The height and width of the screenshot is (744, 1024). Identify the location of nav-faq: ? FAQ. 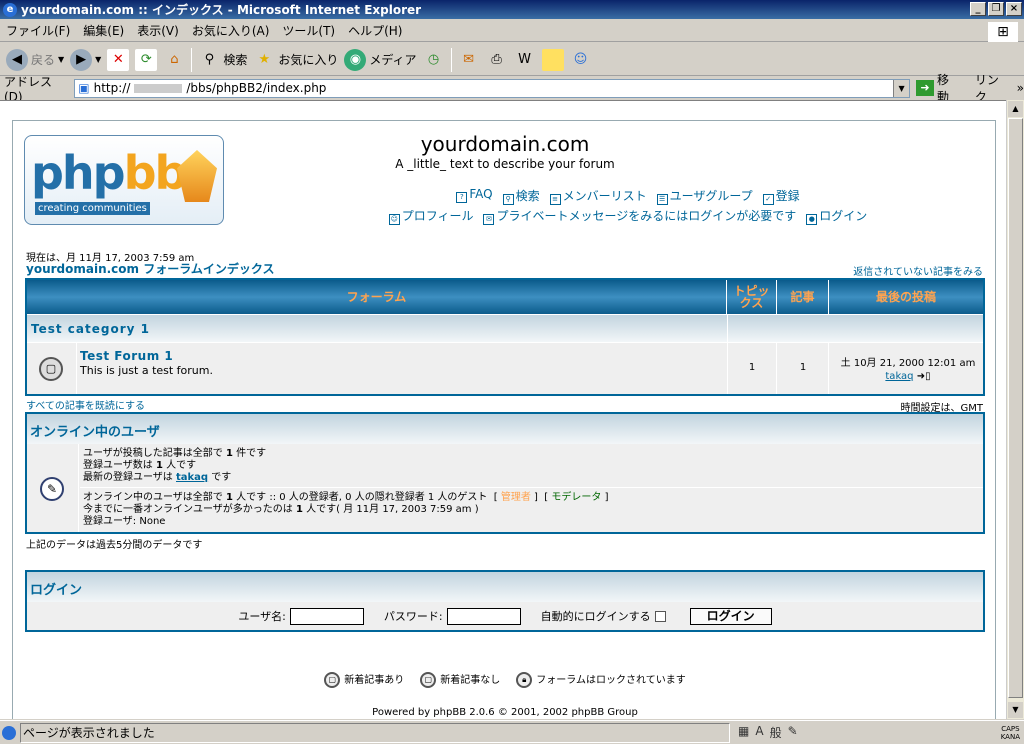
(474, 196).